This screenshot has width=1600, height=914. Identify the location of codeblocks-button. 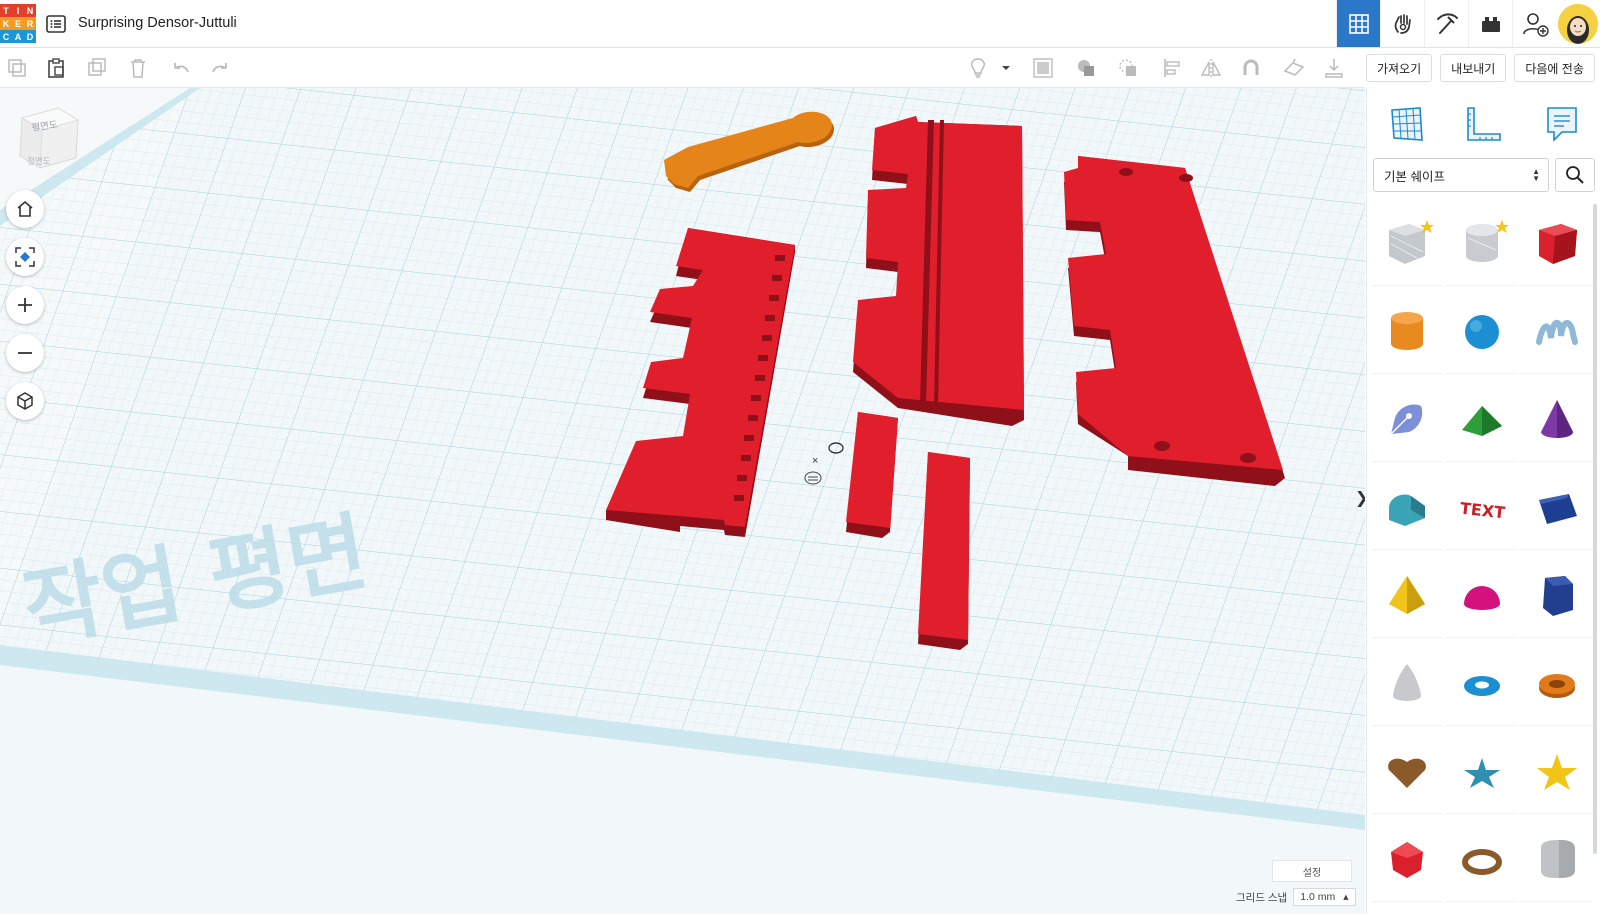
(1446, 23).